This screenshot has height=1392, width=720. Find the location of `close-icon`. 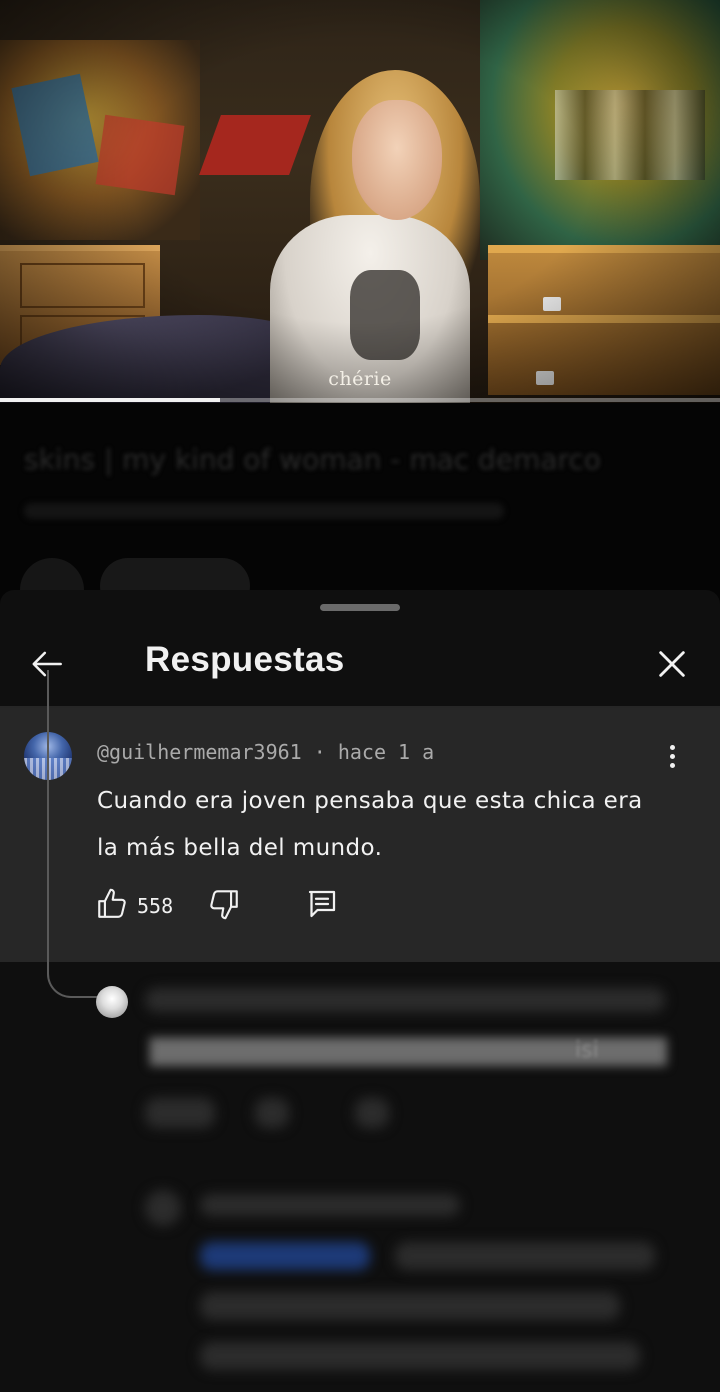

close-icon is located at coordinates (672, 664).